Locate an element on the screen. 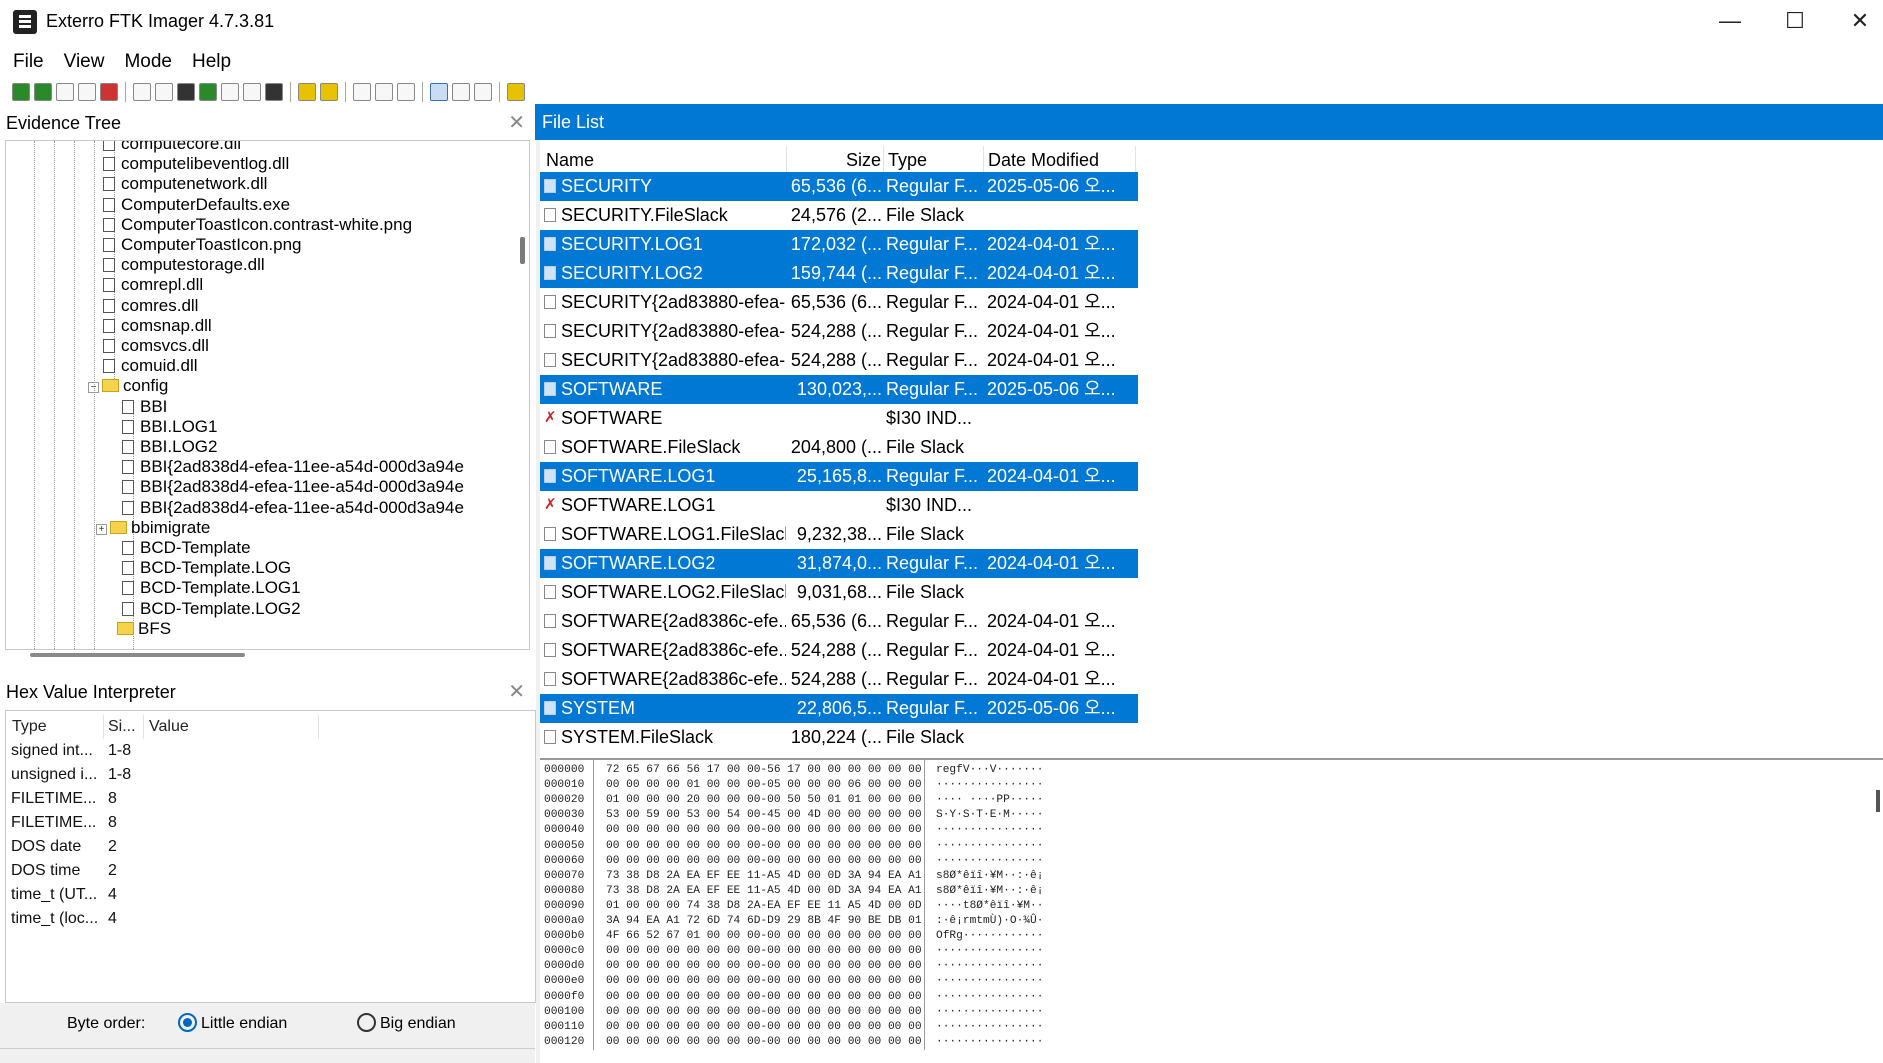 This screenshot has height=1063, width=1883. create-disk-image-icon is located at coordinates (142, 92).